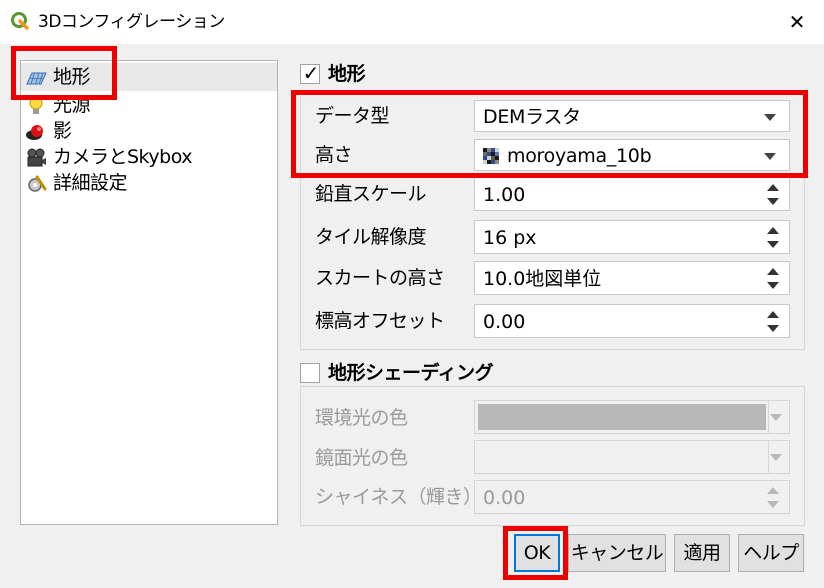  Describe the element at coordinates (380, 278) in the screenshot. I see `skirt-height-label: スカートの高さ` at that location.